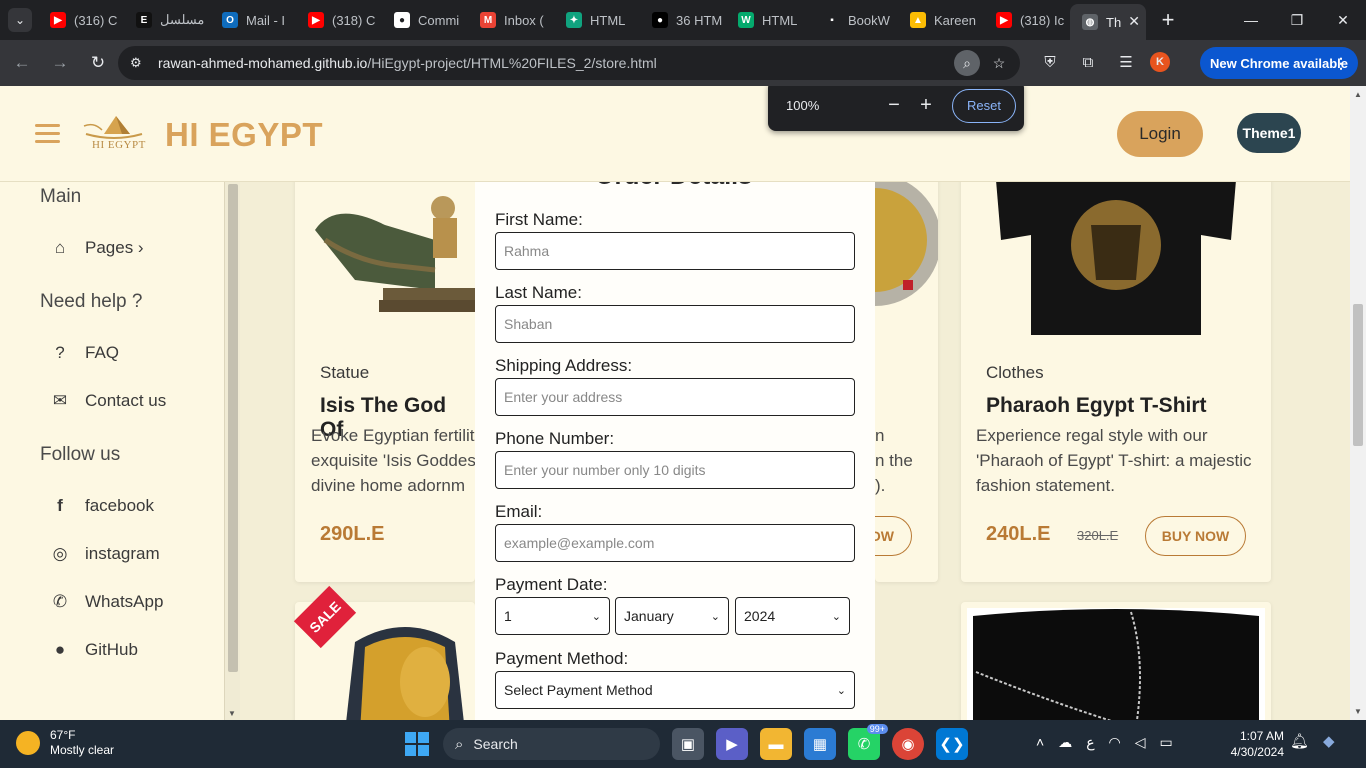 The image size is (1366, 768). I want to click on buy-now-button: BUY NOW, so click(1195, 536).